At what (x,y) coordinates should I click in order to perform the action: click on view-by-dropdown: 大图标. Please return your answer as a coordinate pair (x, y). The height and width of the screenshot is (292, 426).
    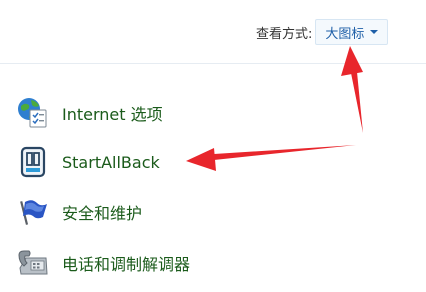
    Looking at the image, I should click on (352, 32).